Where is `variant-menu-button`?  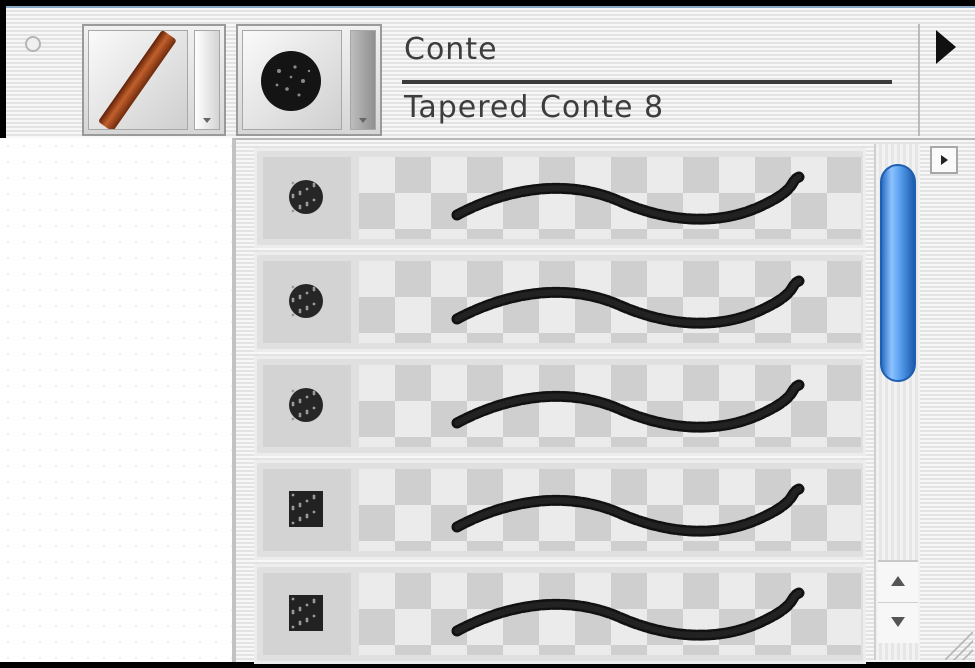 variant-menu-button is located at coordinates (944, 160).